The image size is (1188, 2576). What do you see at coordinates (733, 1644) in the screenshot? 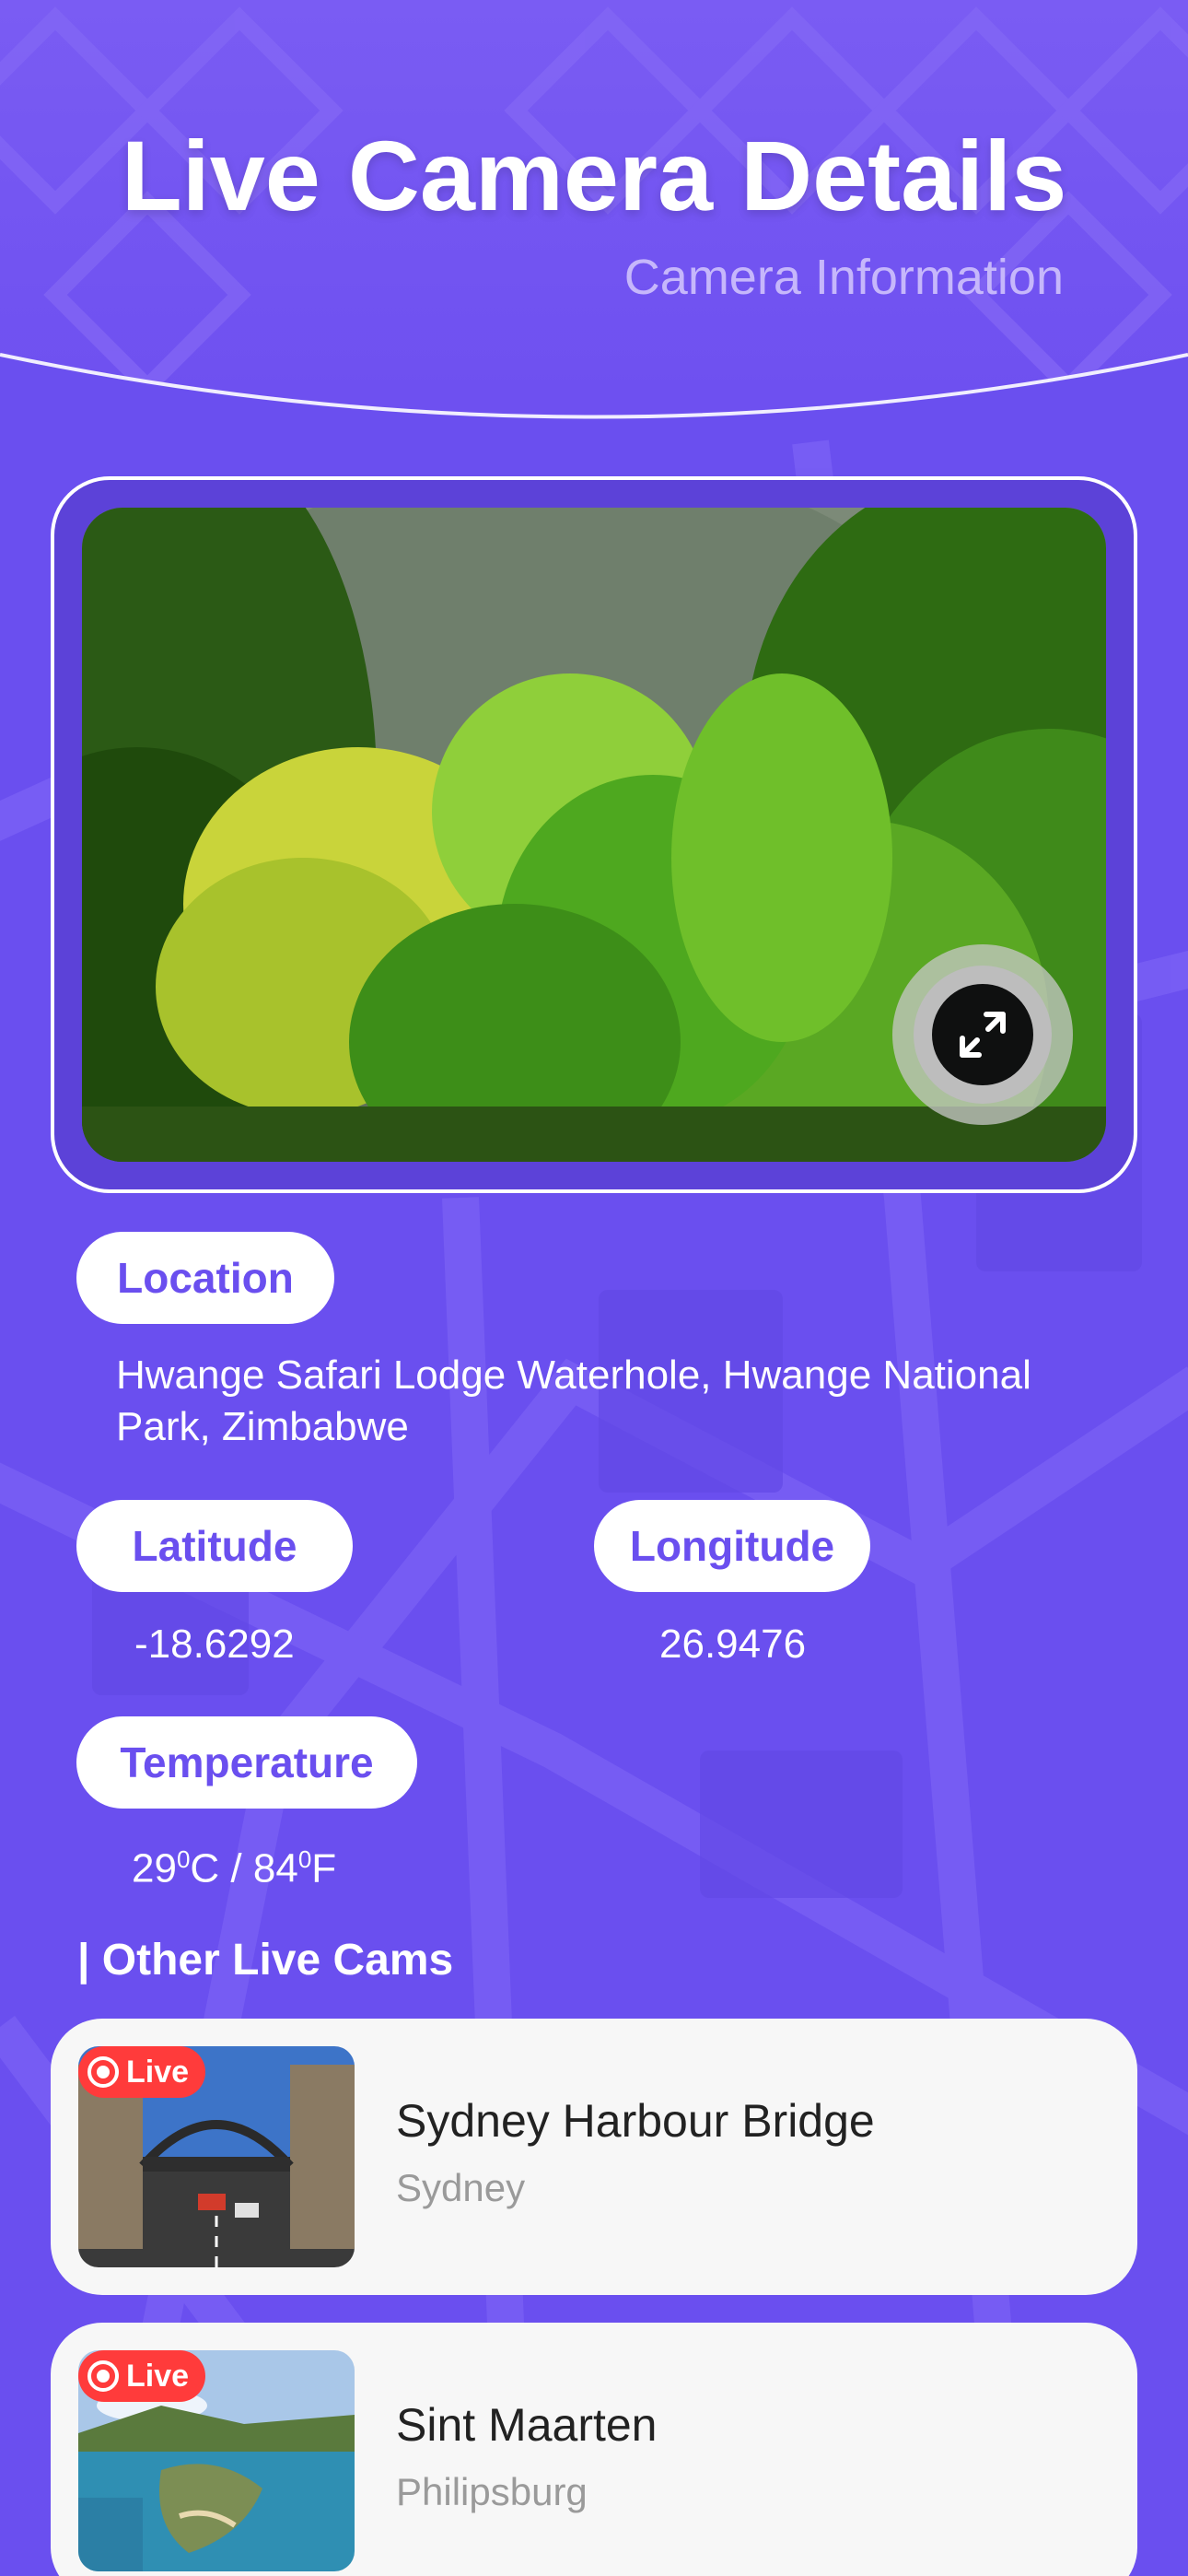
I see `longitude-value: 26.9476` at bounding box center [733, 1644].